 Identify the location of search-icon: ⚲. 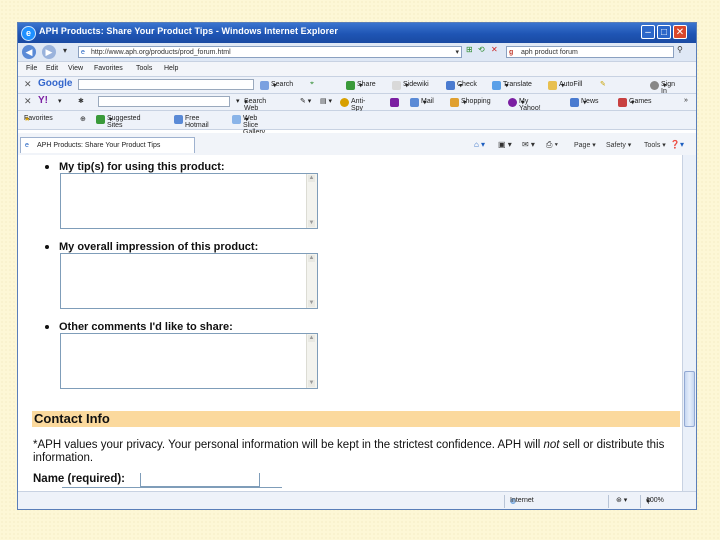
(680, 49).